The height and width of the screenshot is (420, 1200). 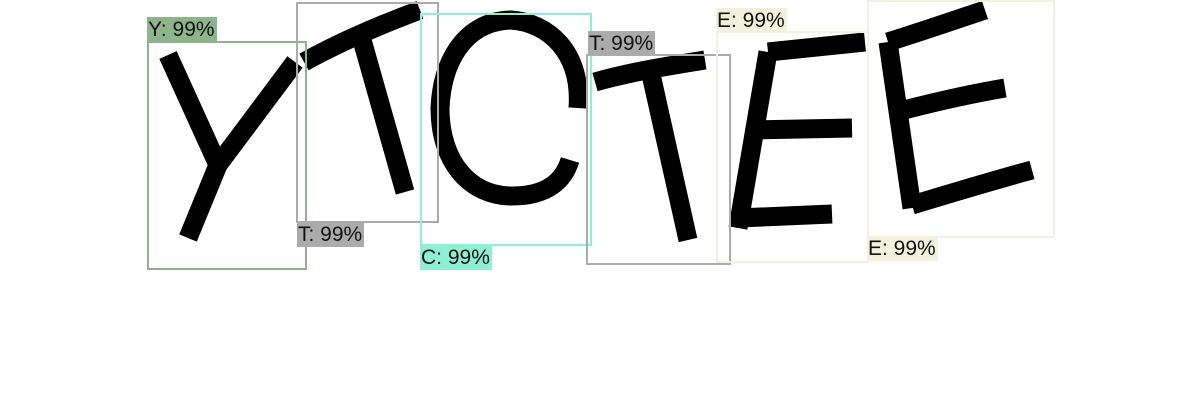 I want to click on detection-label-e-1: E: 99%, so click(x=751, y=20).